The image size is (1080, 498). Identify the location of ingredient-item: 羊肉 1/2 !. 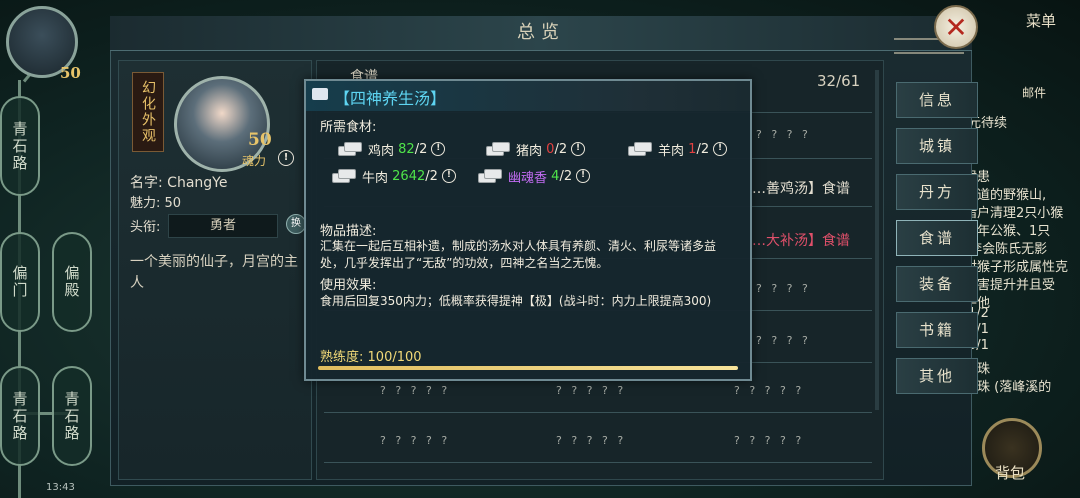
(677, 149).